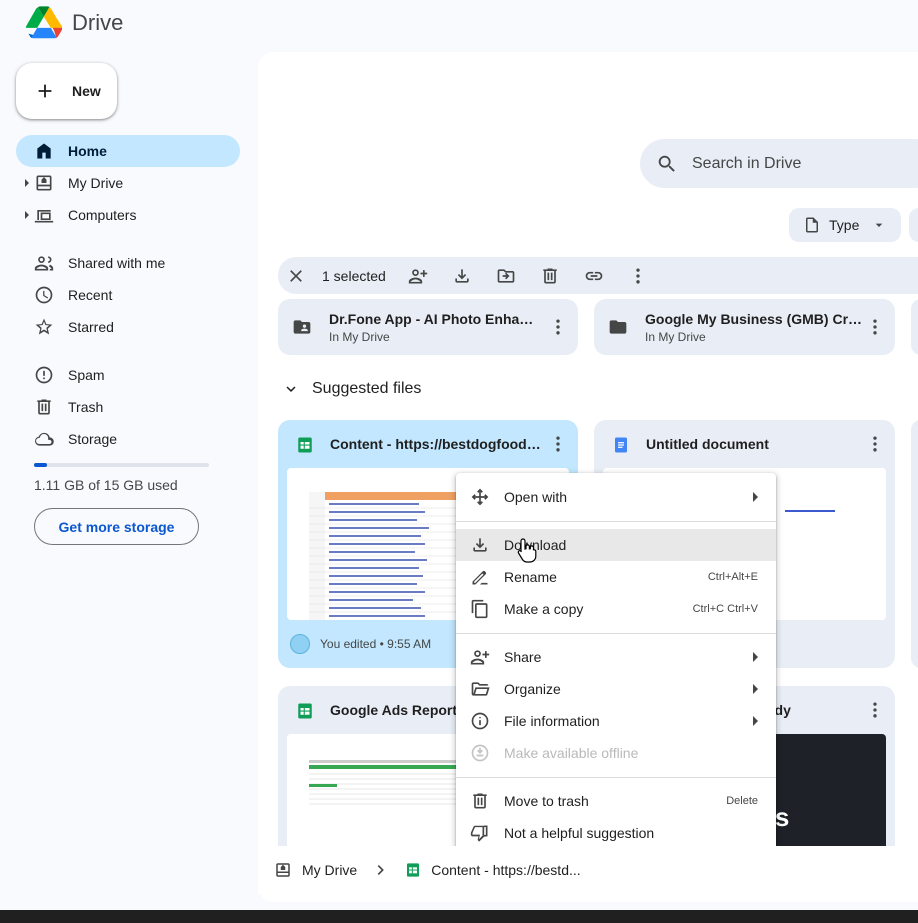  Describe the element at coordinates (480, 753) in the screenshot. I see `offline-icon` at that location.